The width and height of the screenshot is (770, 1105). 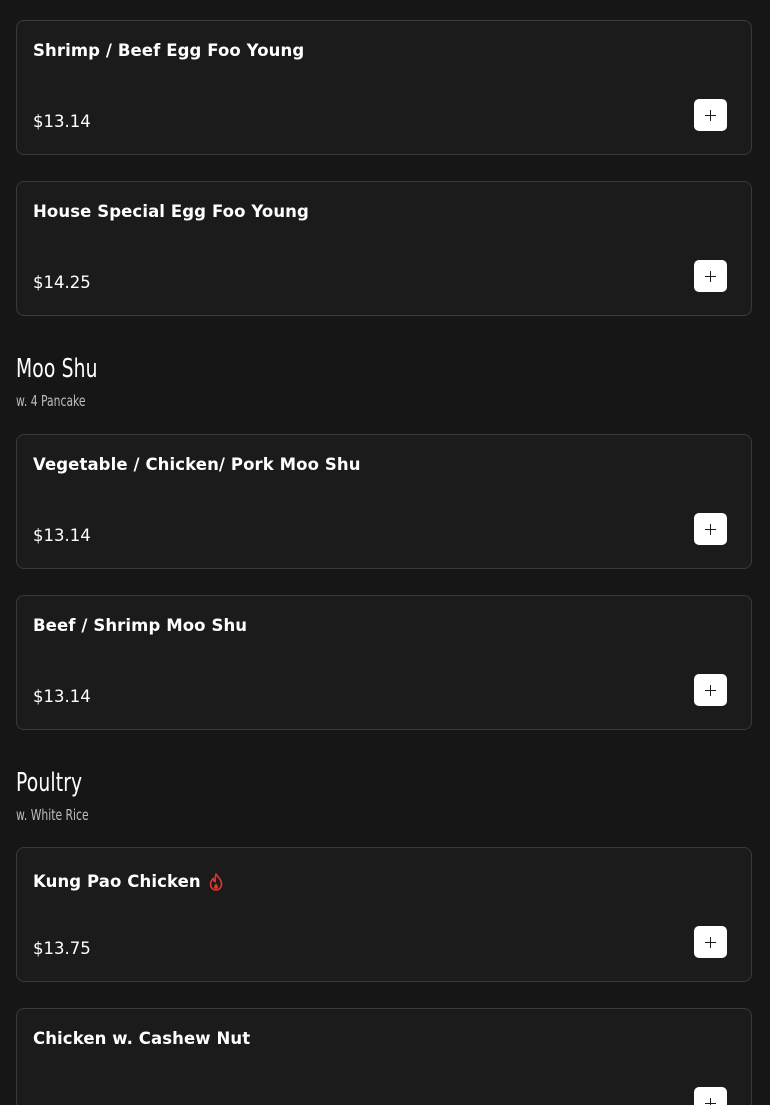 I want to click on menu-item-name: House Special Egg Foo Young, so click(x=171, y=211).